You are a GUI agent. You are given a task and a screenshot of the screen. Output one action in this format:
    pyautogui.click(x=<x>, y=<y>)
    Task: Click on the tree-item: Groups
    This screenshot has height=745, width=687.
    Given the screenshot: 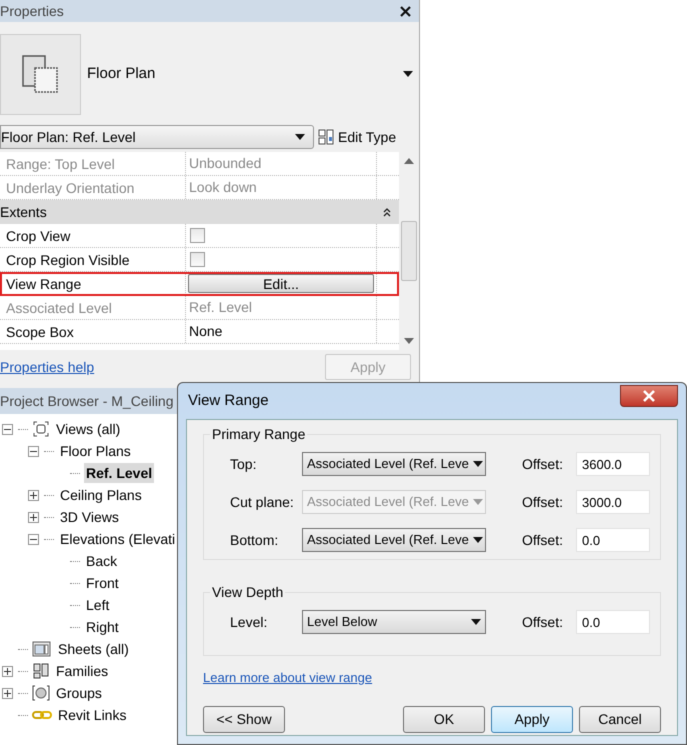 What is the action you would take?
    pyautogui.click(x=79, y=693)
    